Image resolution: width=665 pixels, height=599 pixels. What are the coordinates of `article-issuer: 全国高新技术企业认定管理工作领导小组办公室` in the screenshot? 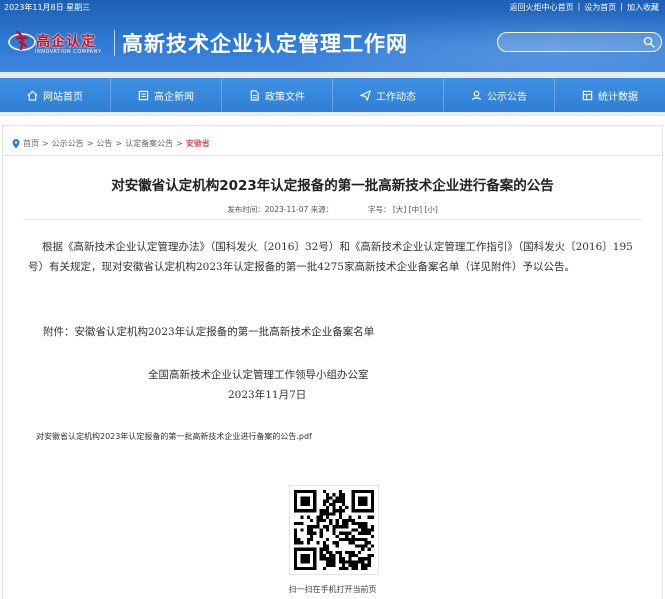 It's located at (258, 375).